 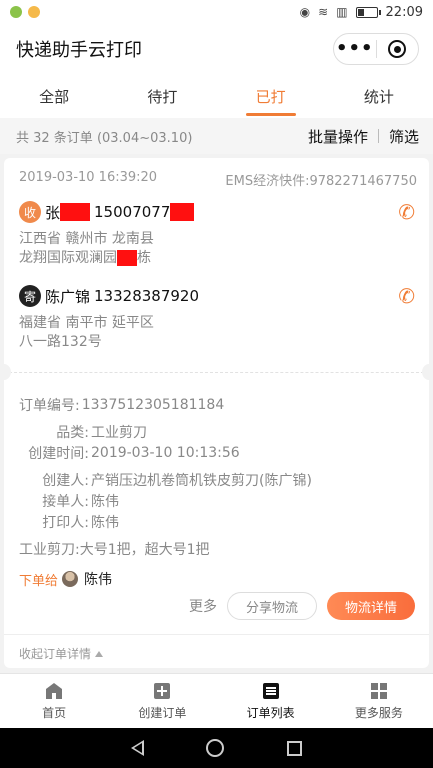 I want to click on creator-label: 创建人:, so click(x=65, y=480).